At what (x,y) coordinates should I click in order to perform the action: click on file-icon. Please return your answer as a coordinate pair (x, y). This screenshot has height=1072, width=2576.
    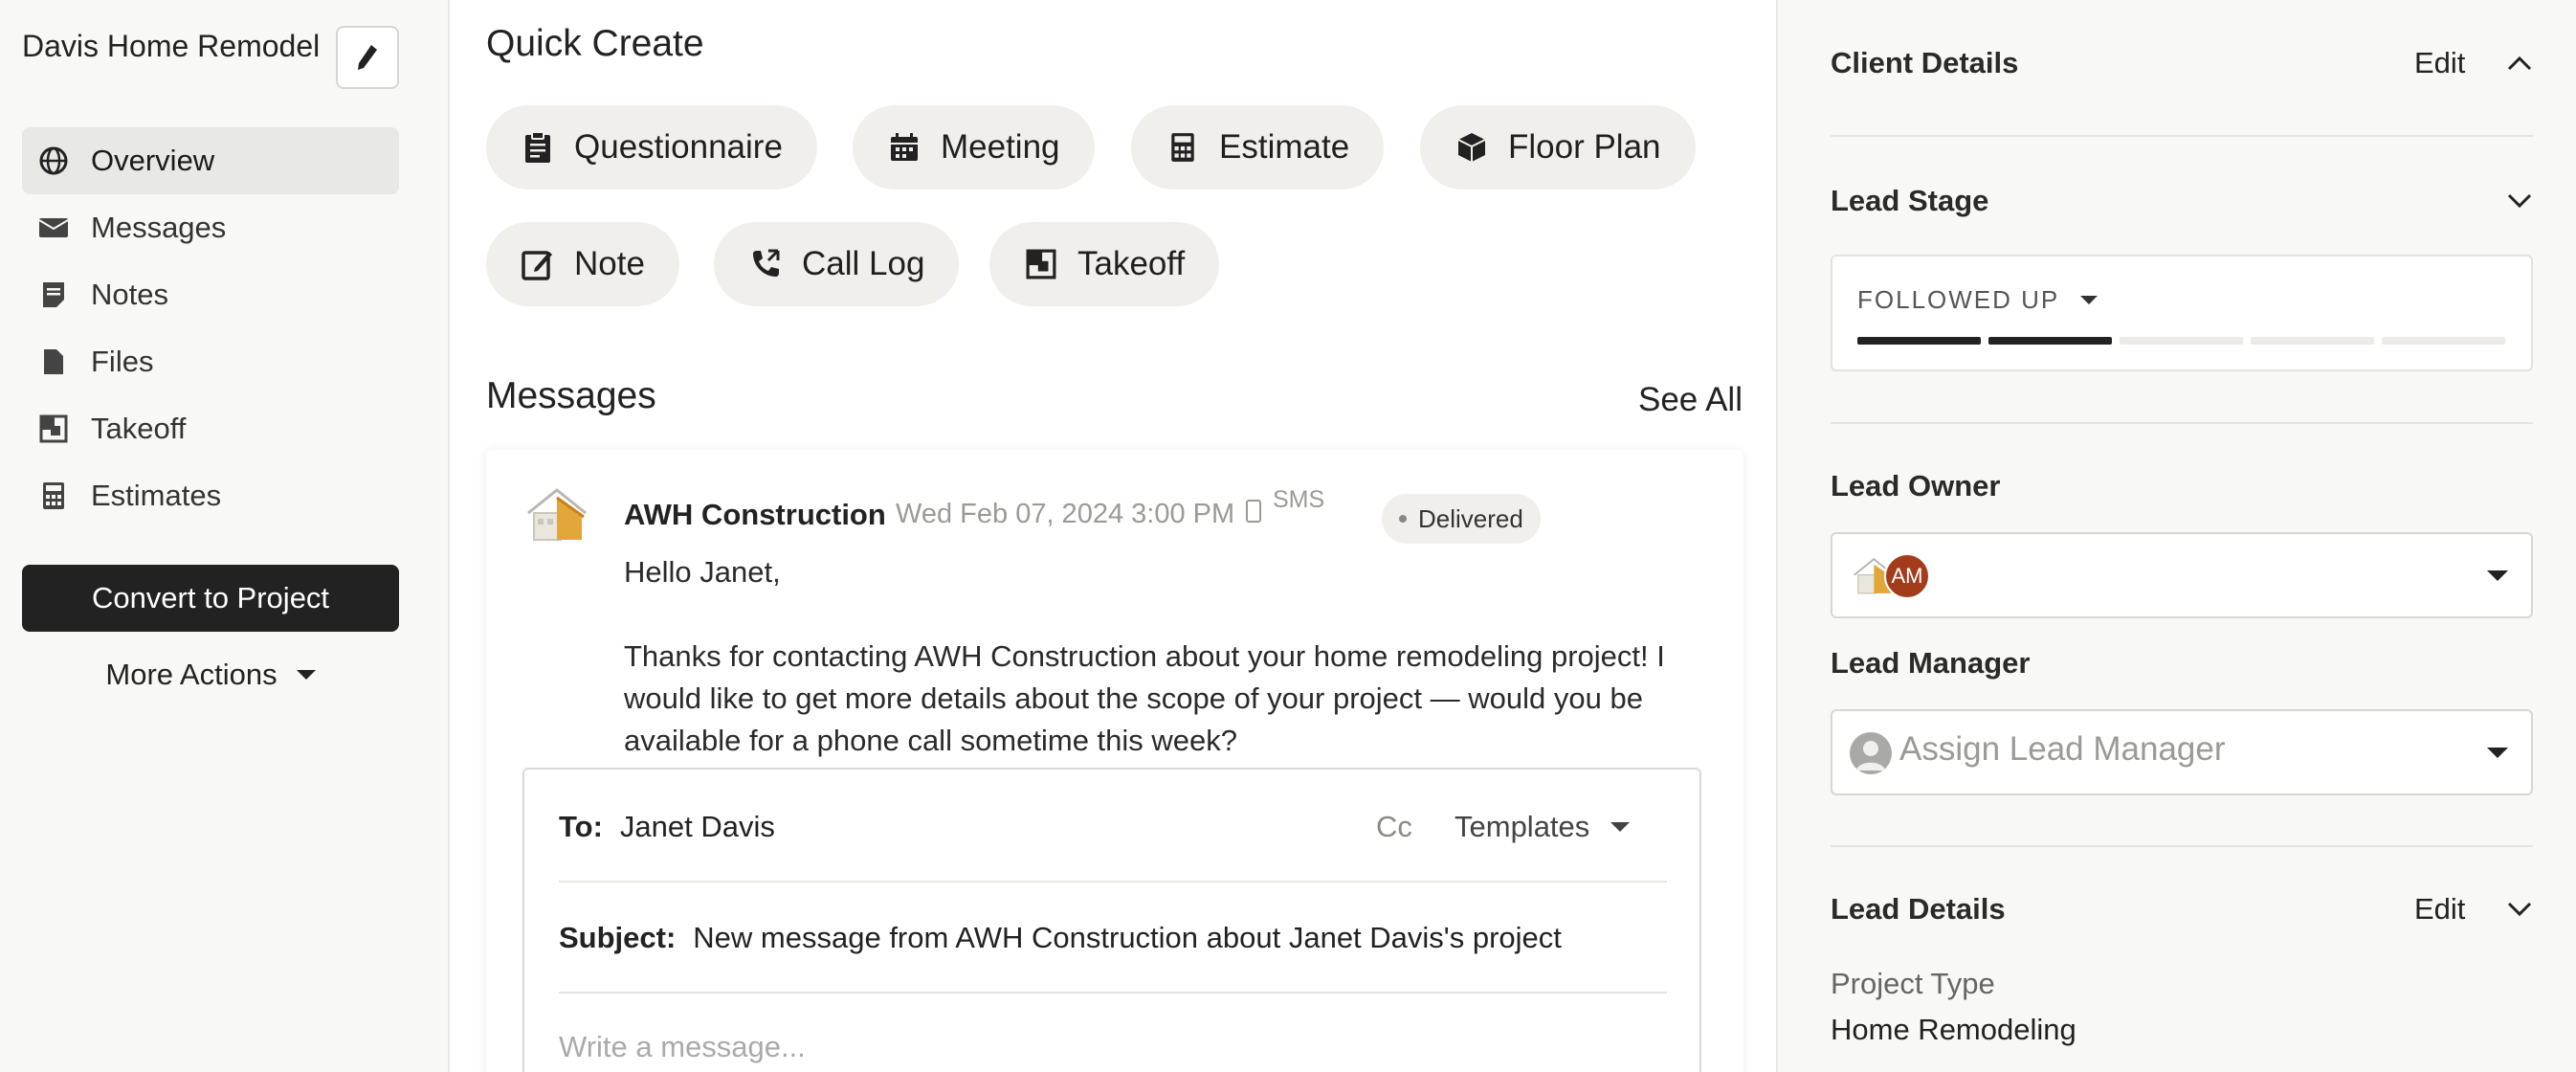
    Looking at the image, I should click on (53, 362).